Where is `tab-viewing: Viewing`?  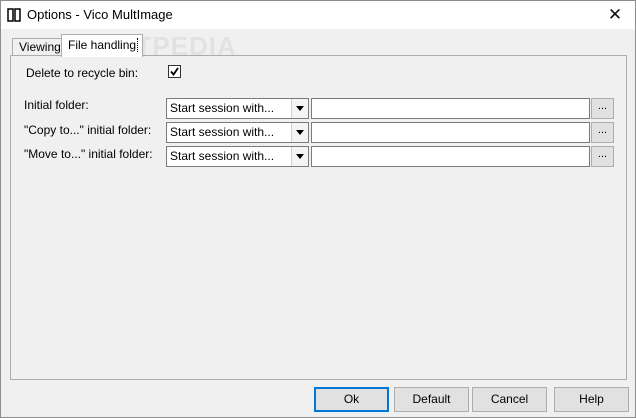 tab-viewing: Viewing is located at coordinates (40, 47).